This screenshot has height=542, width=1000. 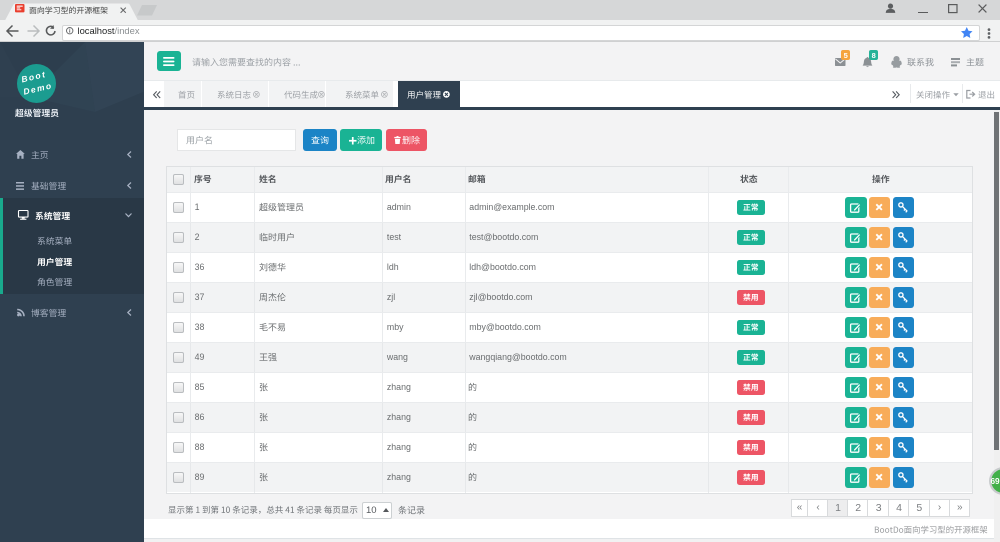 I want to click on svg-text: 69, so click(x=995, y=480).